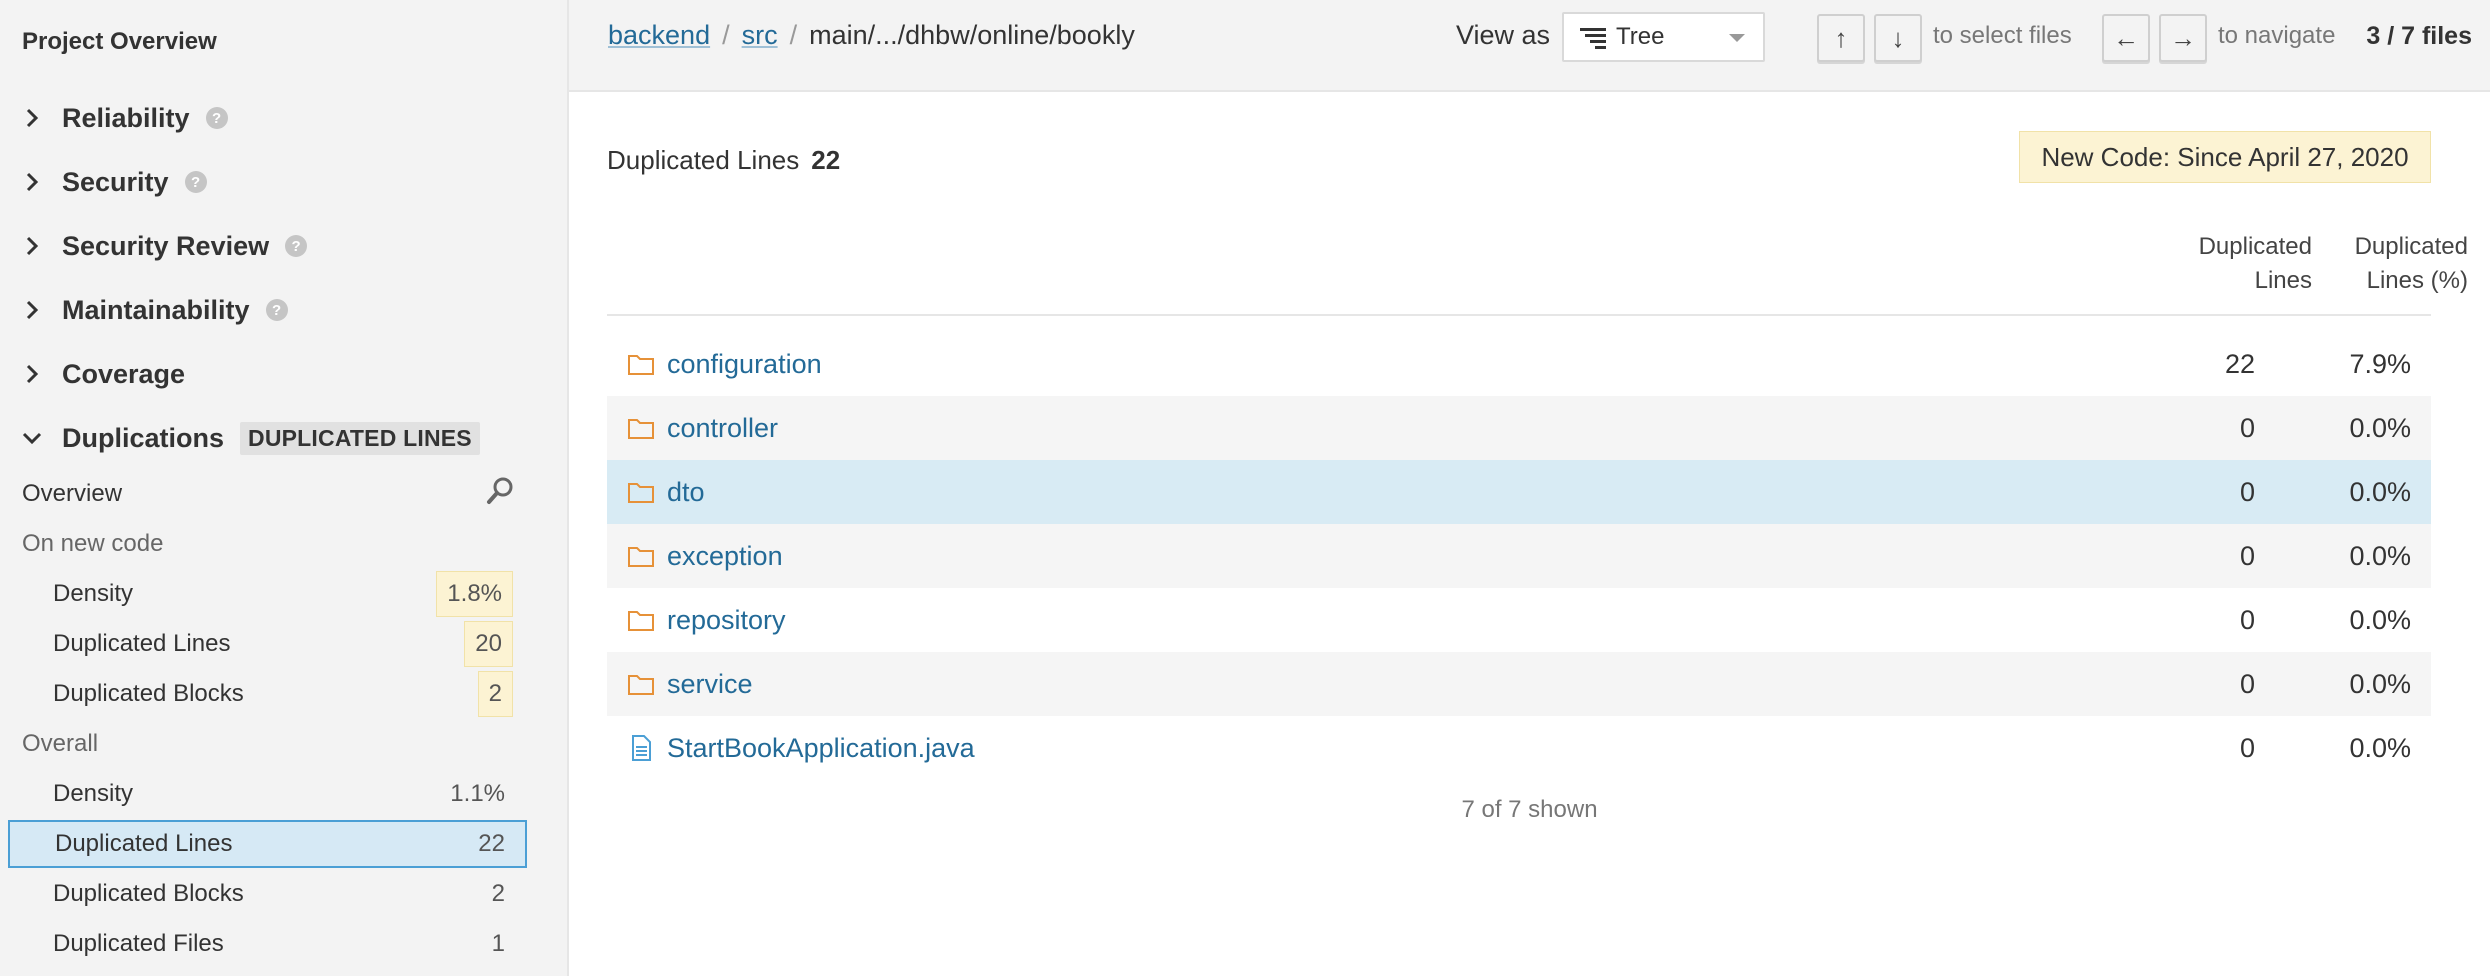  I want to click on domain-label: Security Review, so click(166, 245).